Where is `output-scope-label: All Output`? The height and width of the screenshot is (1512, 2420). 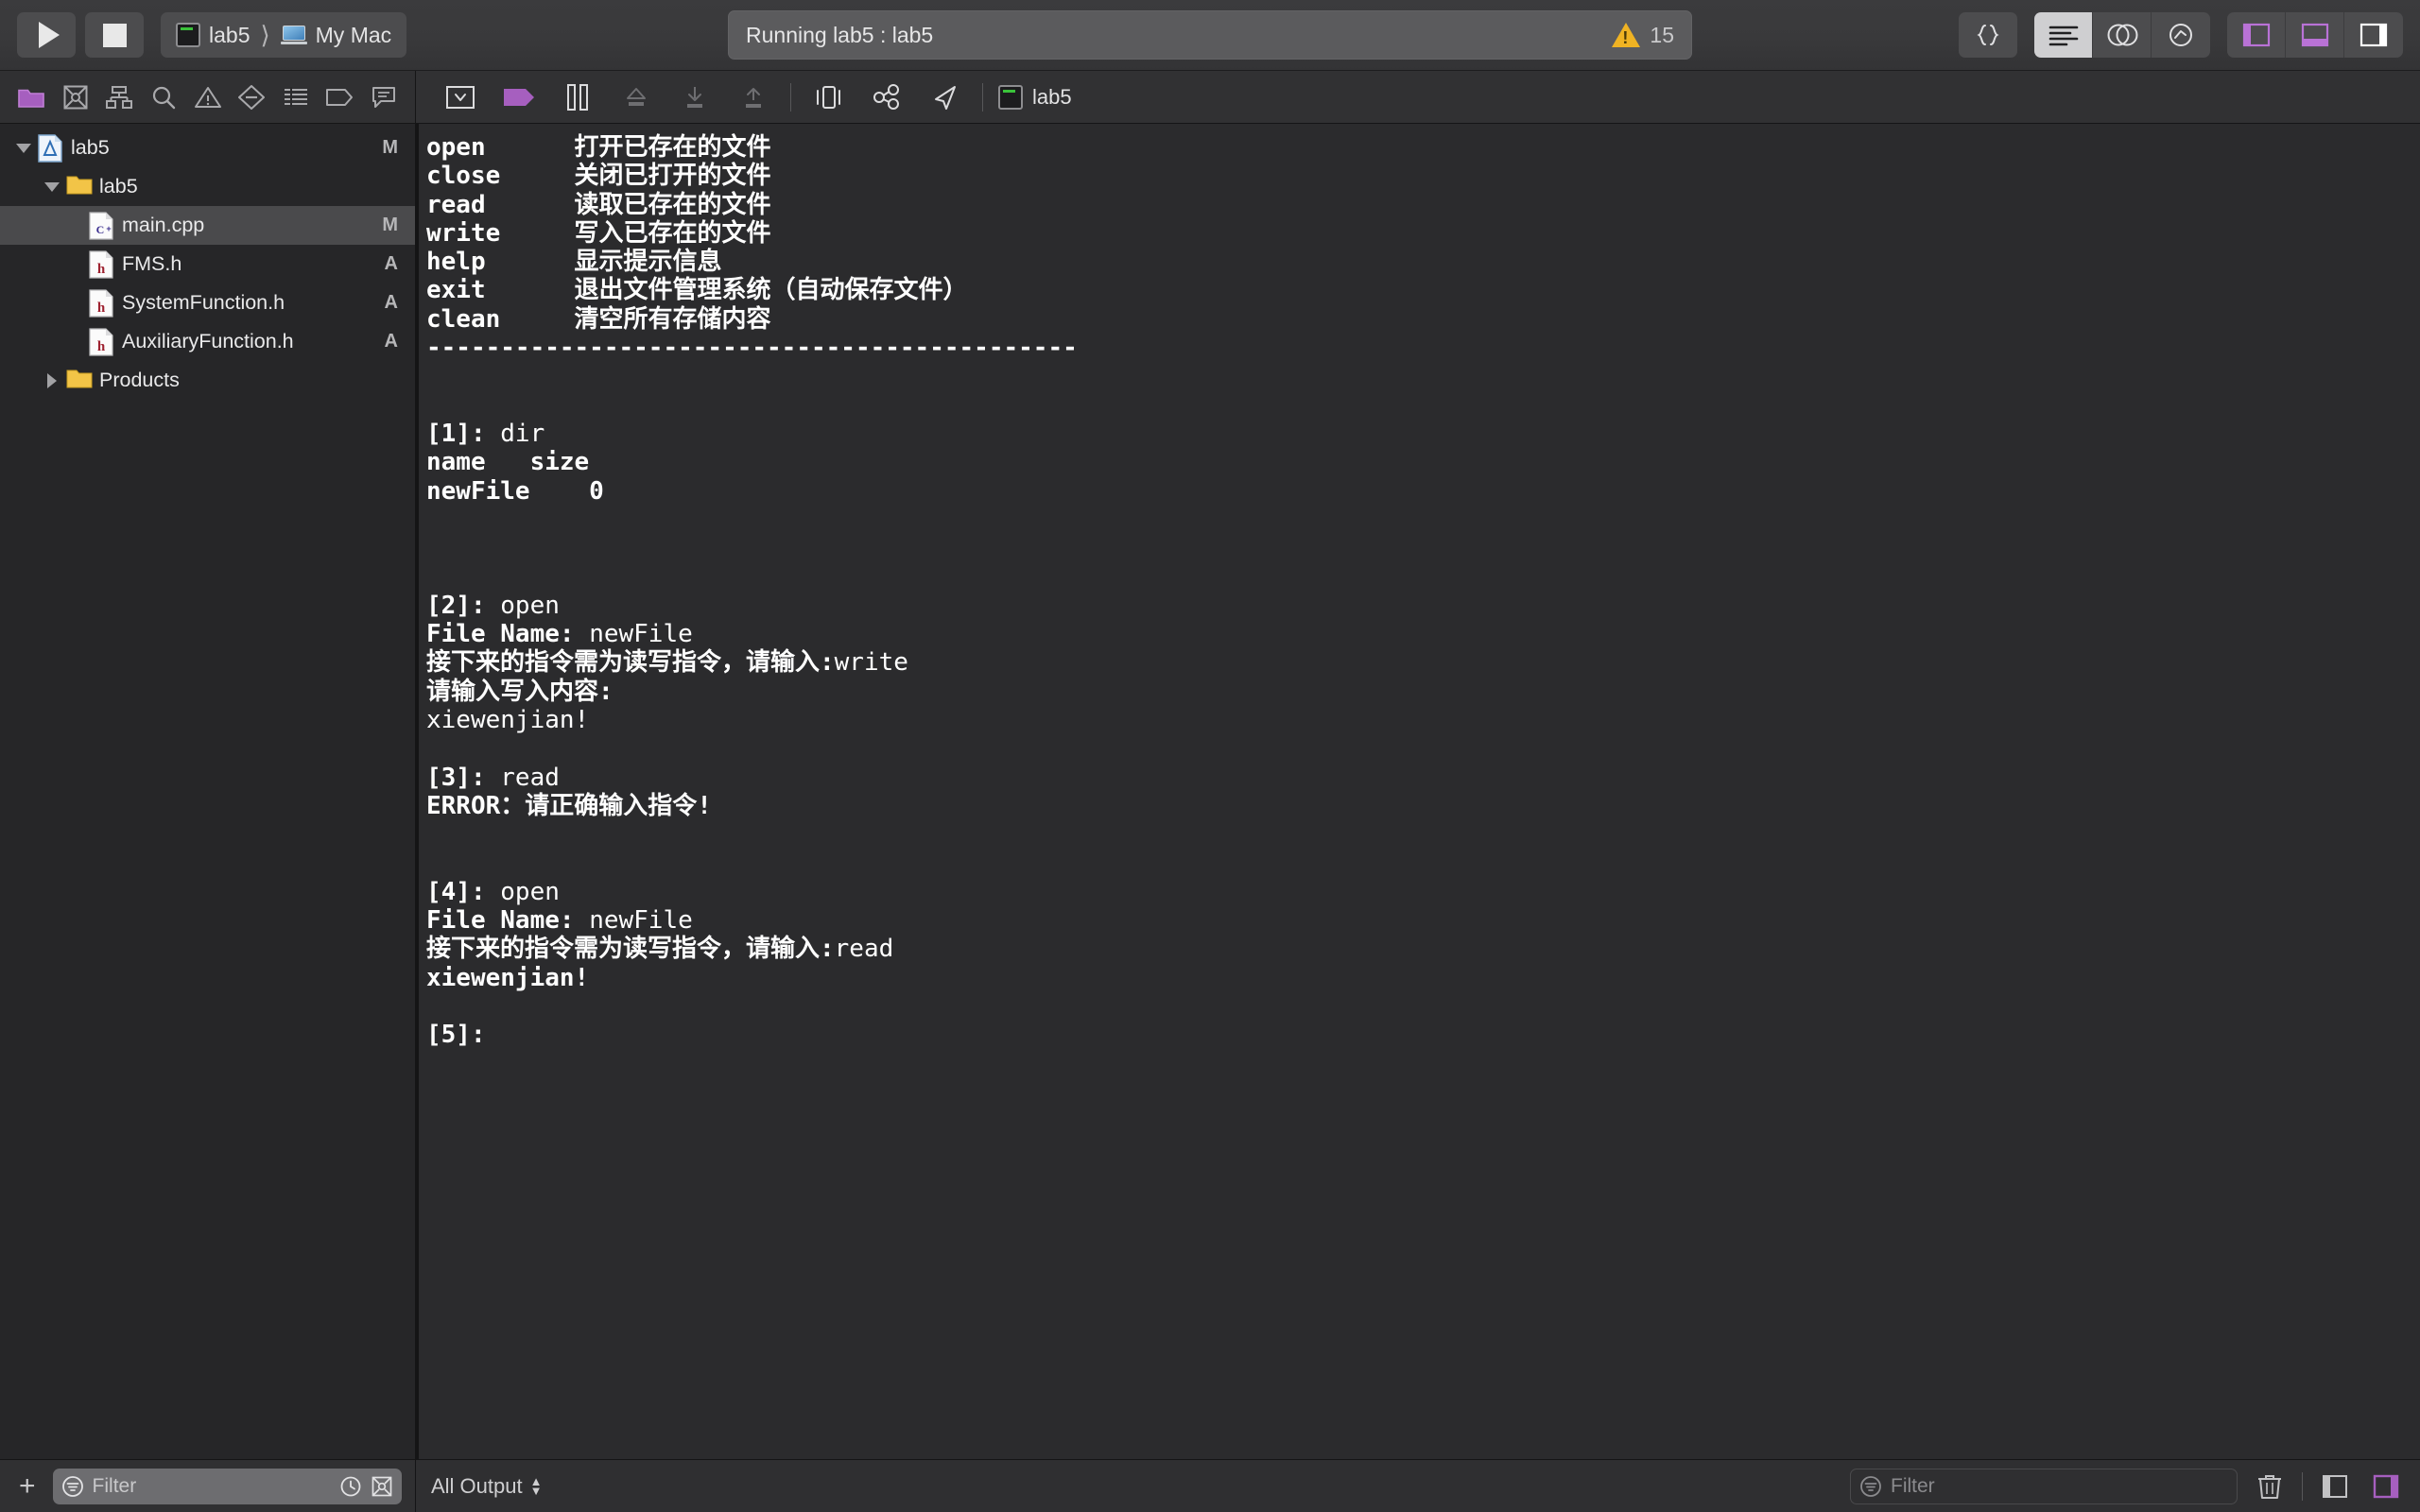 output-scope-label: All Output is located at coordinates (477, 1485).